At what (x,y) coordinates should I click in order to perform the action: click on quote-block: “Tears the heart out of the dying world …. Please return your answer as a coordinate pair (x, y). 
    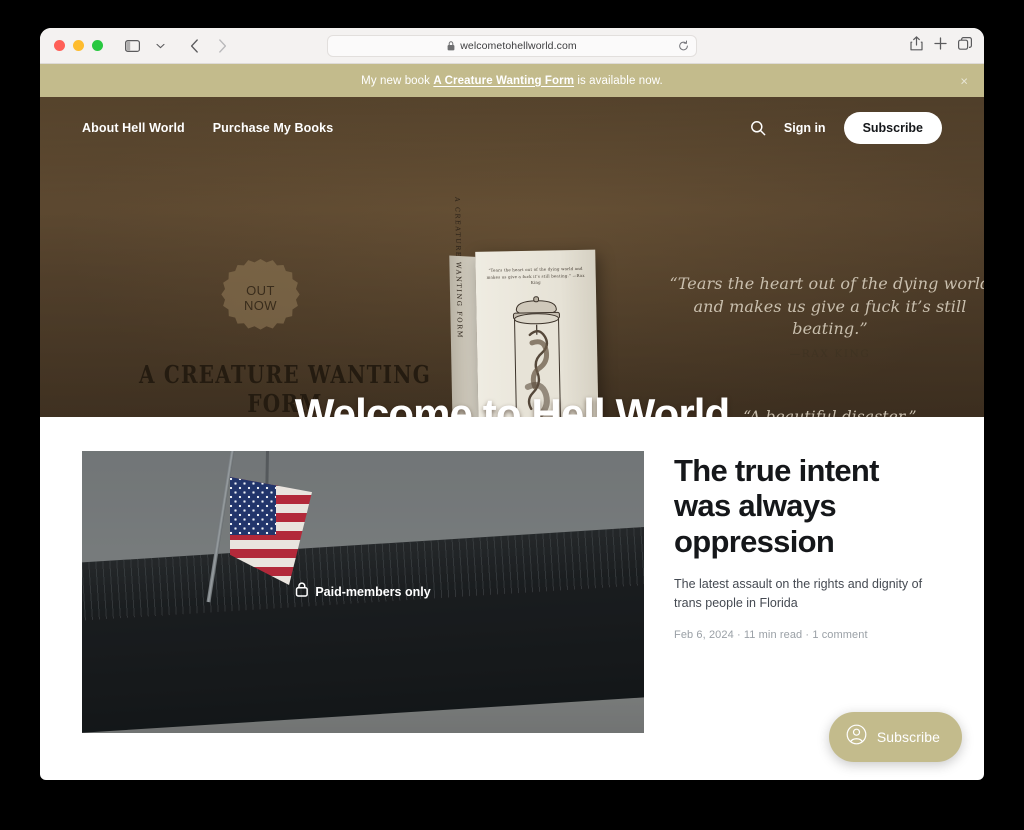
    Looking at the image, I should click on (822, 317).